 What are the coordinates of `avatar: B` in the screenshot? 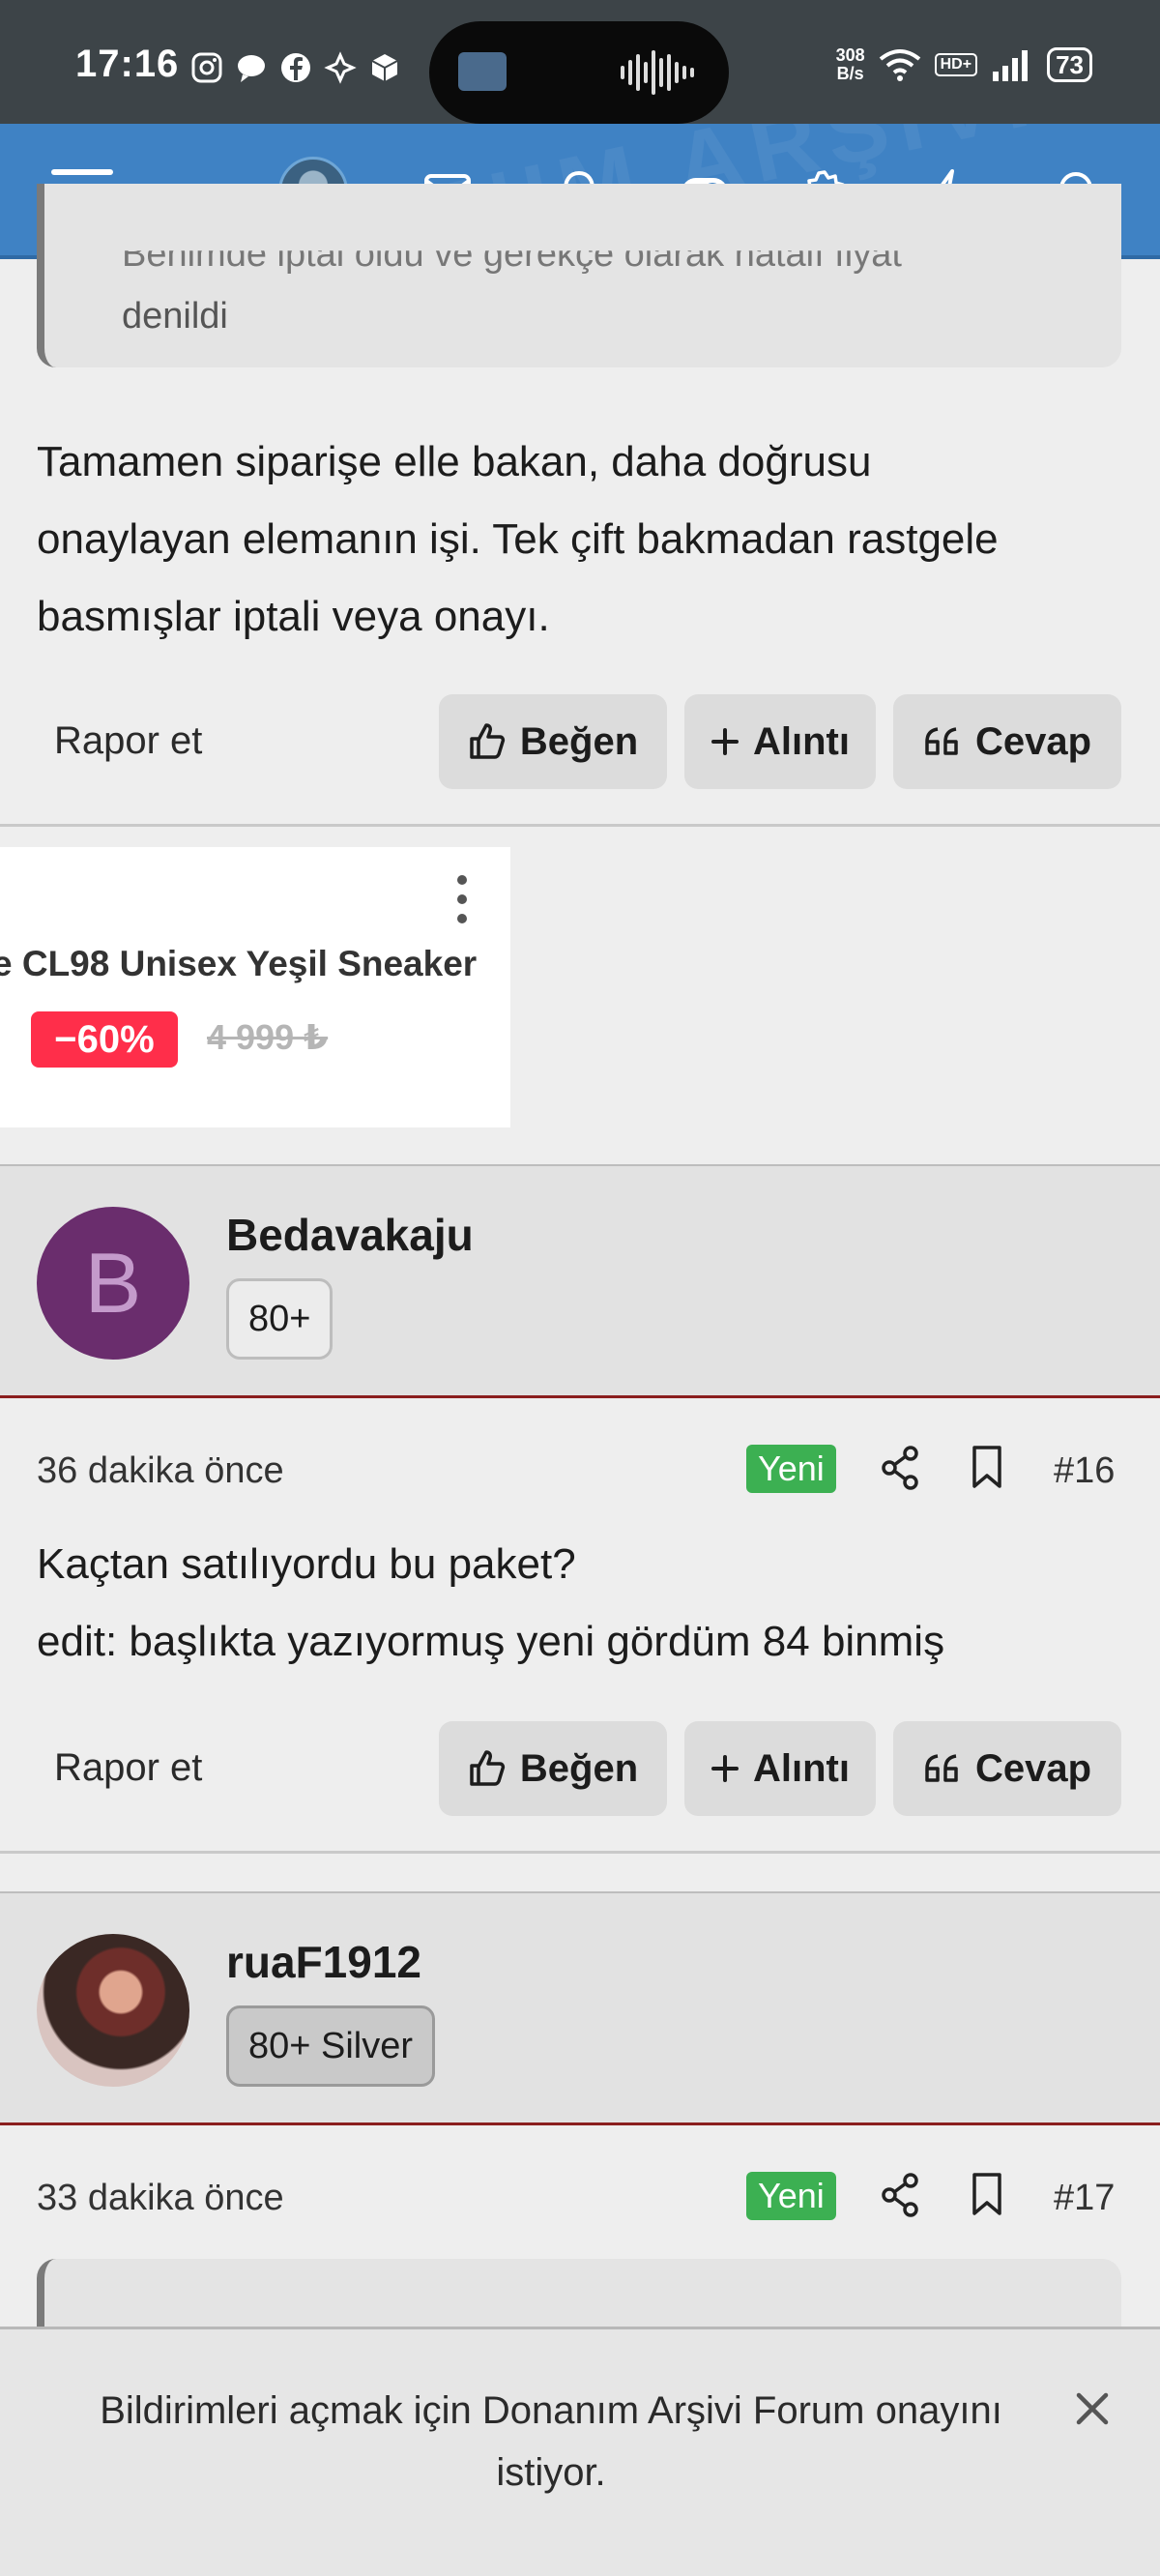 It's located at (113, 1283).